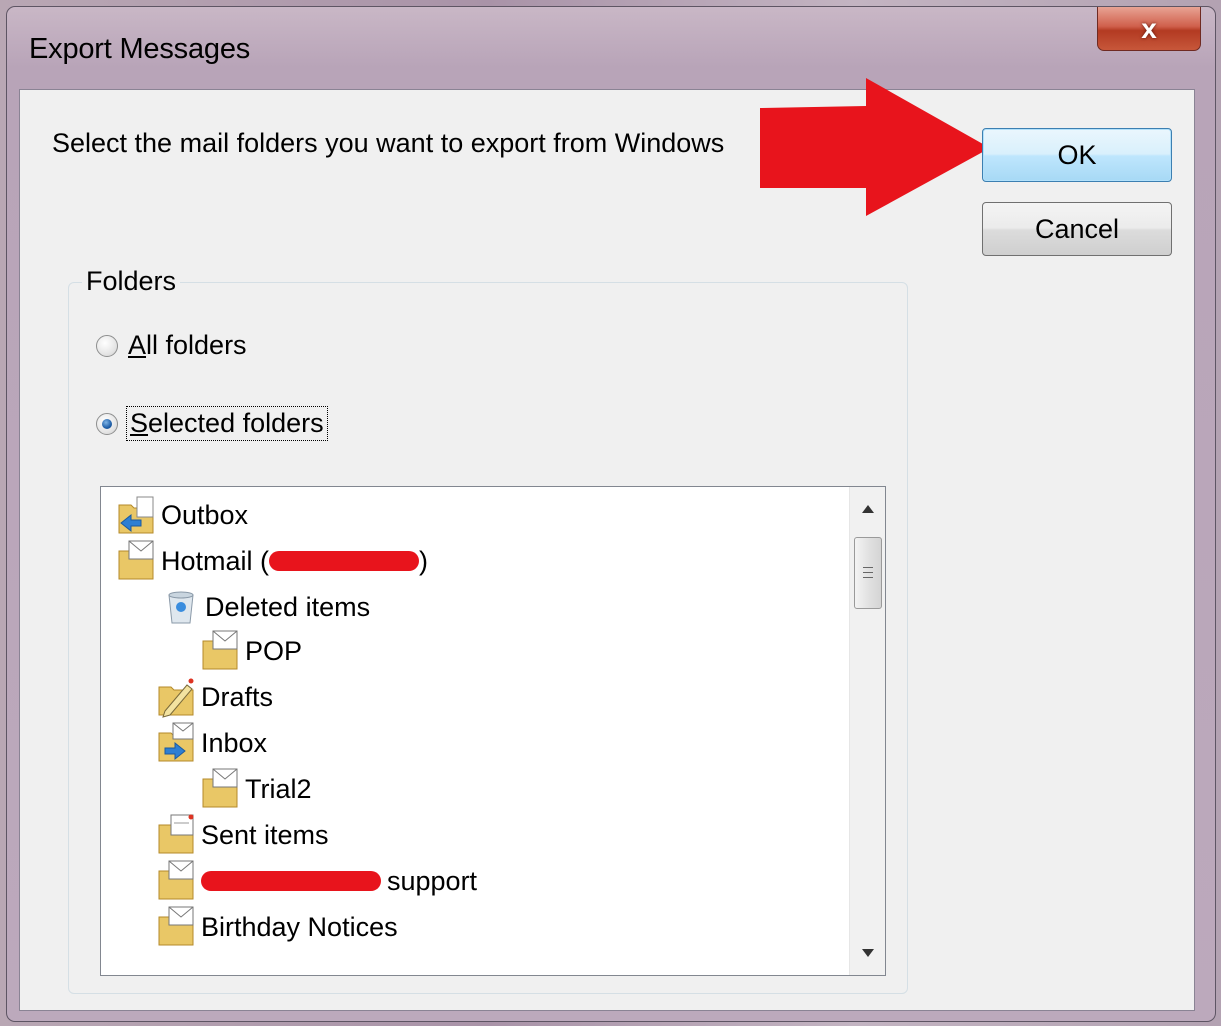 The image size is (1221, 1026). I want to click on all-folders-label: All folders, so click(187, 345).